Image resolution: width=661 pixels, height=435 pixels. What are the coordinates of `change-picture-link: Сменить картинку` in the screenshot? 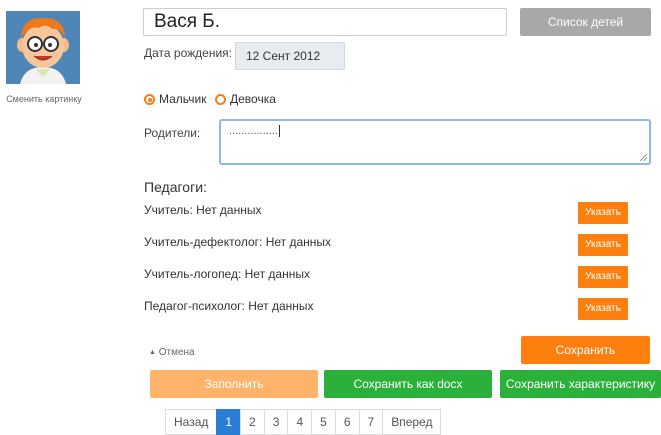 It's located at (44, 99).